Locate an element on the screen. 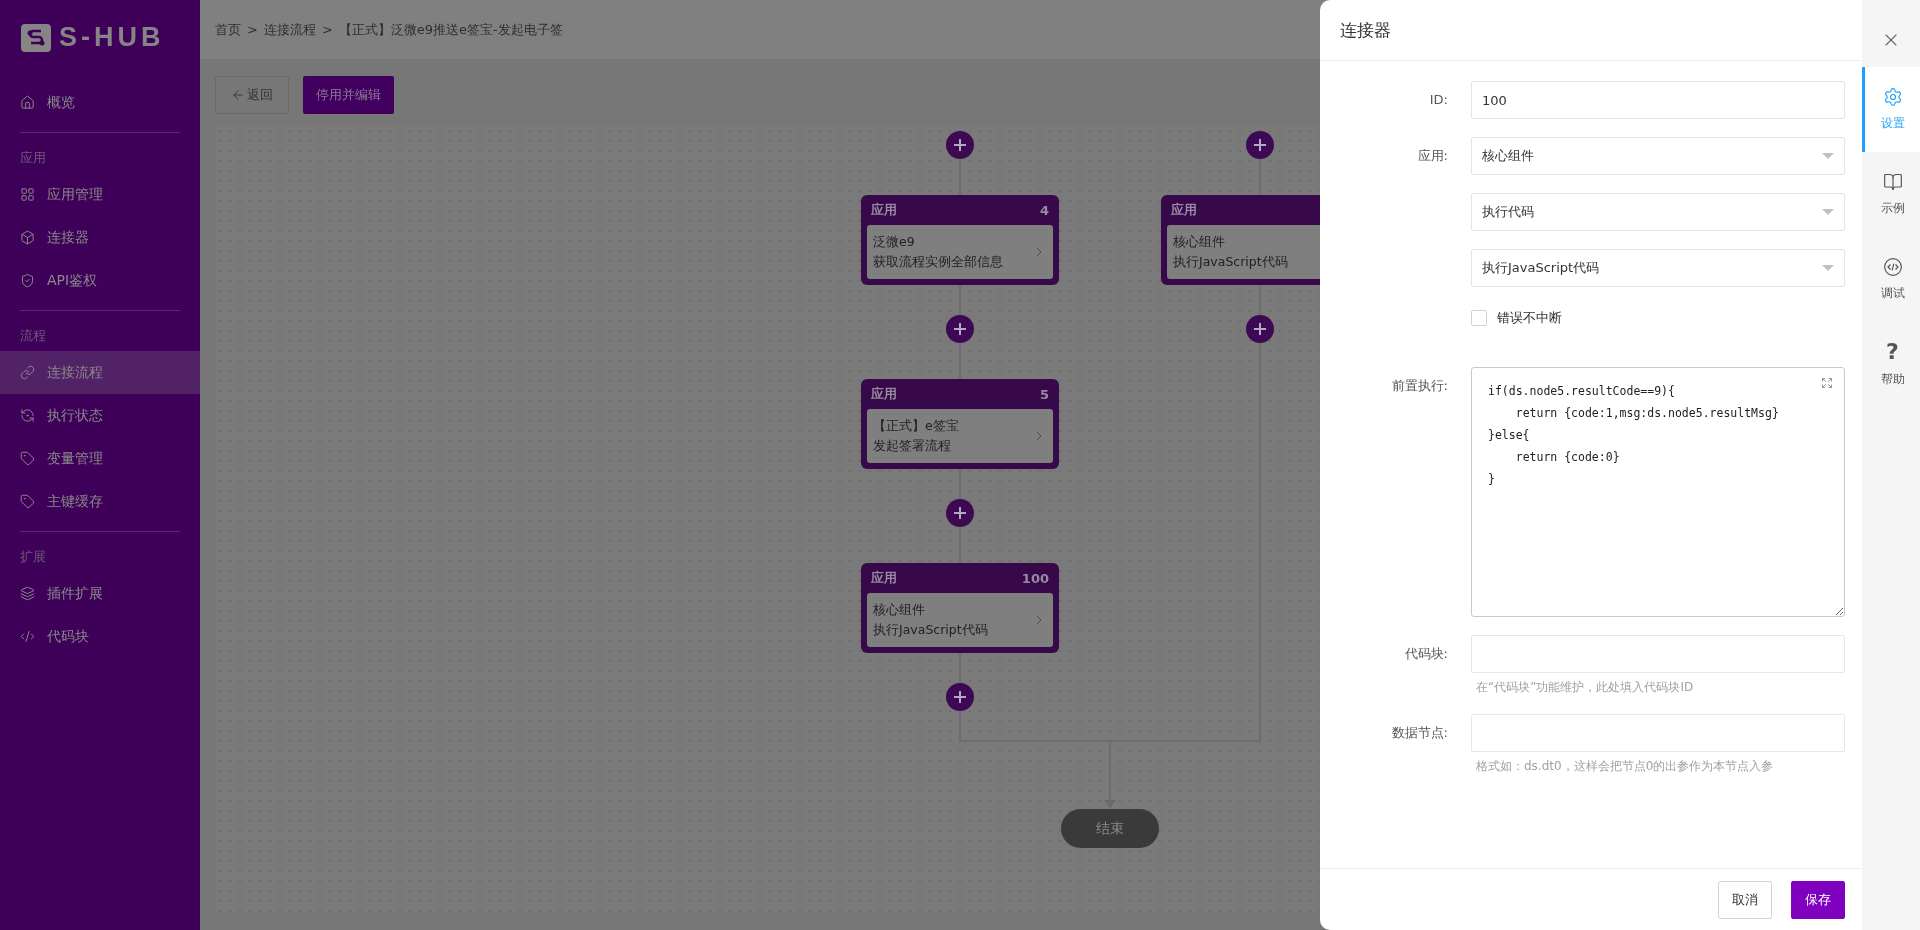  sidebar-item: API鉴权 is located at coordinates (100, 280).